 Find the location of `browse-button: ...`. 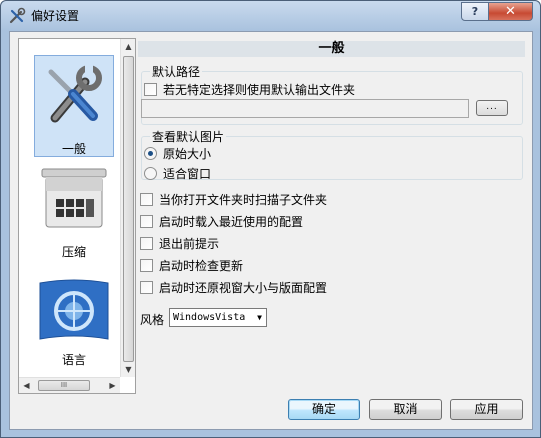

browse-button: ... is located at coordinates (492, 108).